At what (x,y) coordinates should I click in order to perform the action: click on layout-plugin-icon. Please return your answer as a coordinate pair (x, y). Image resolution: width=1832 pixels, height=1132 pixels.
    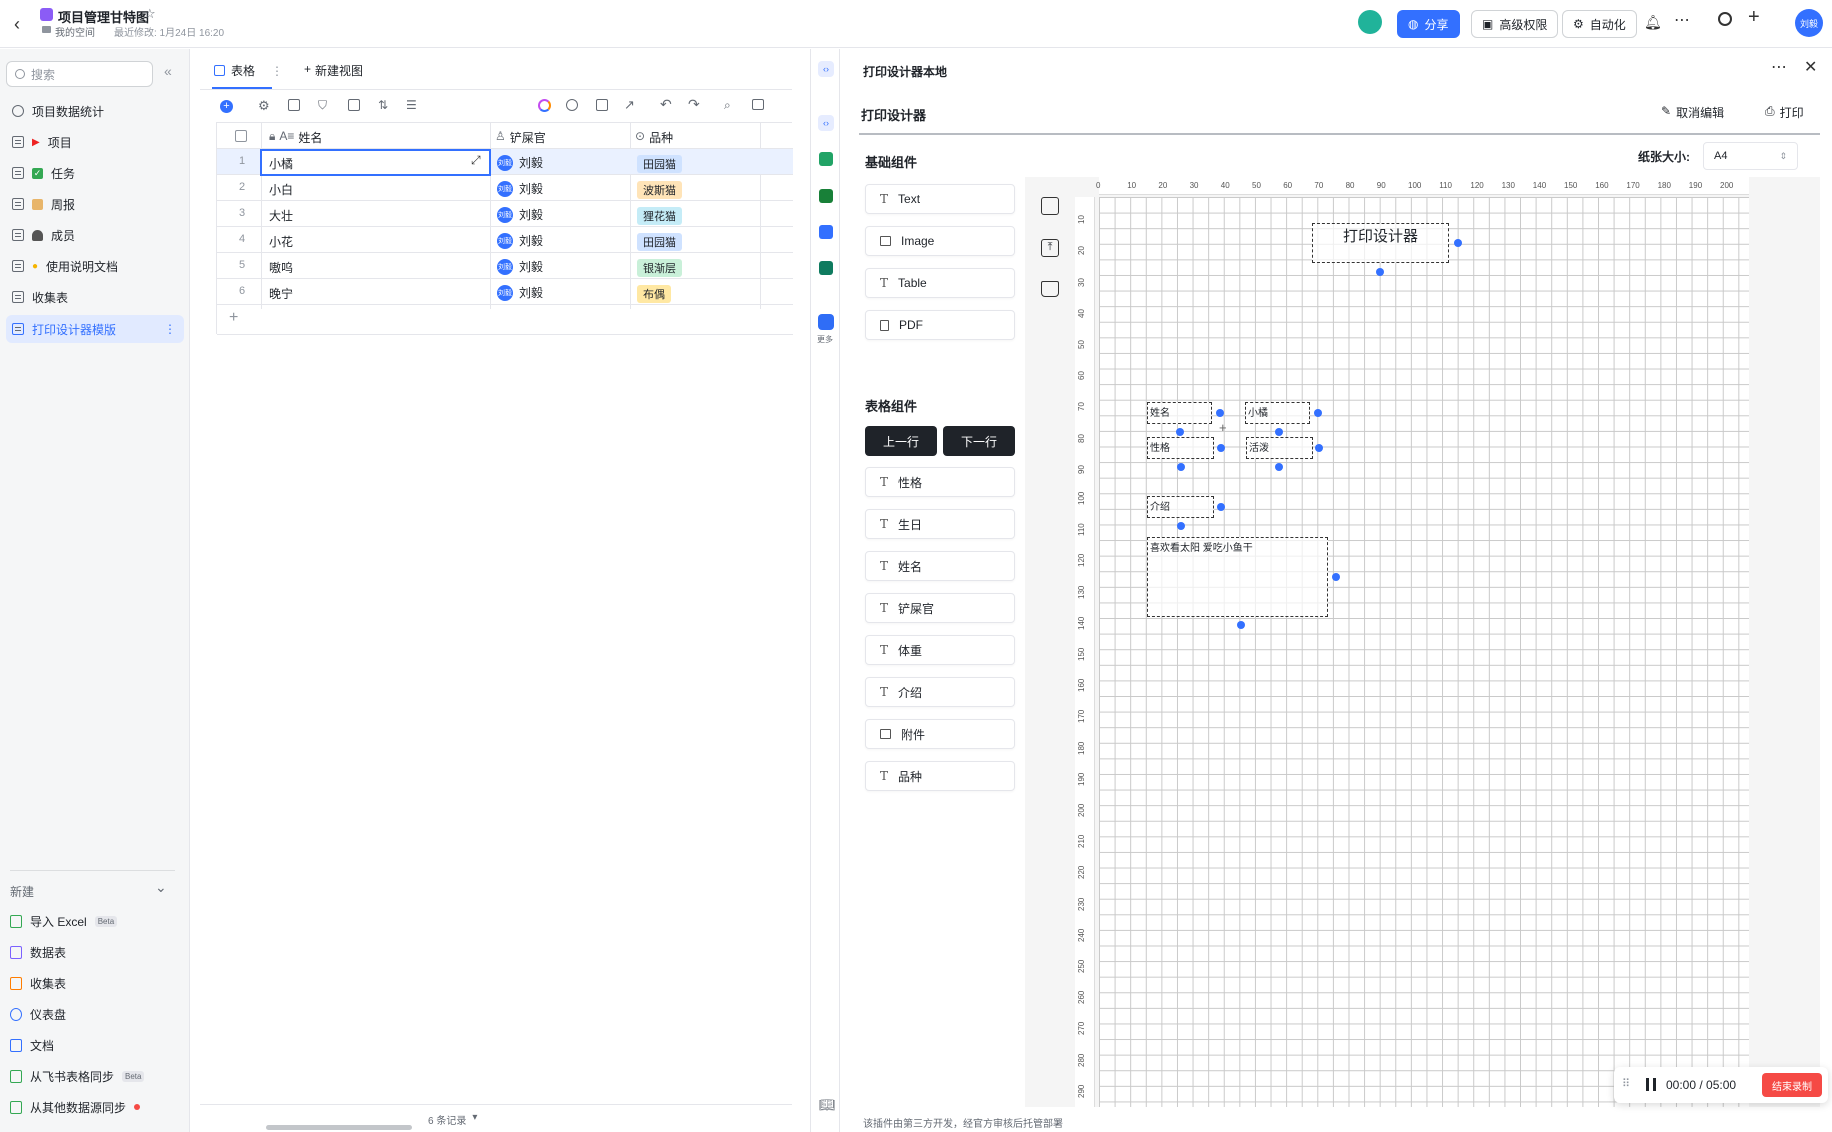
    Looking at the image, I should click on (826, 232).